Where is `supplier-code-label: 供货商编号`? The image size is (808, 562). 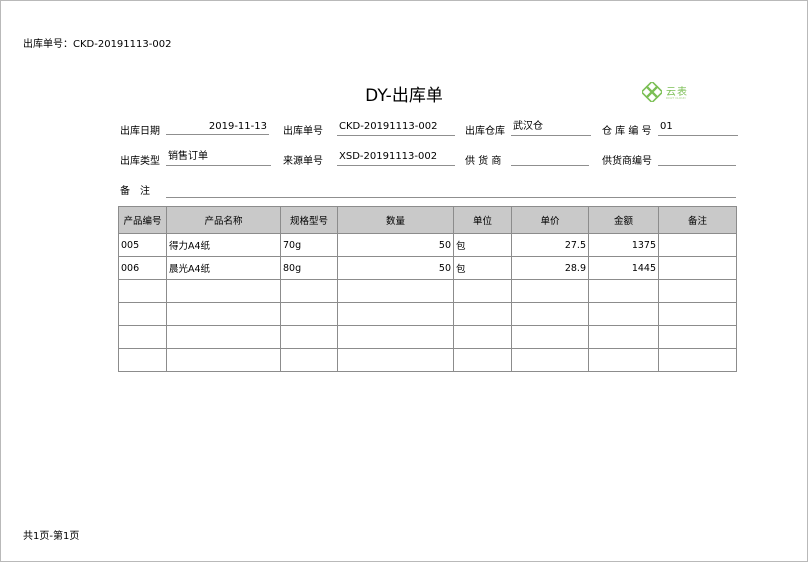
supplier-code-label: 供货商编号 is located at coordinates (627, 161).